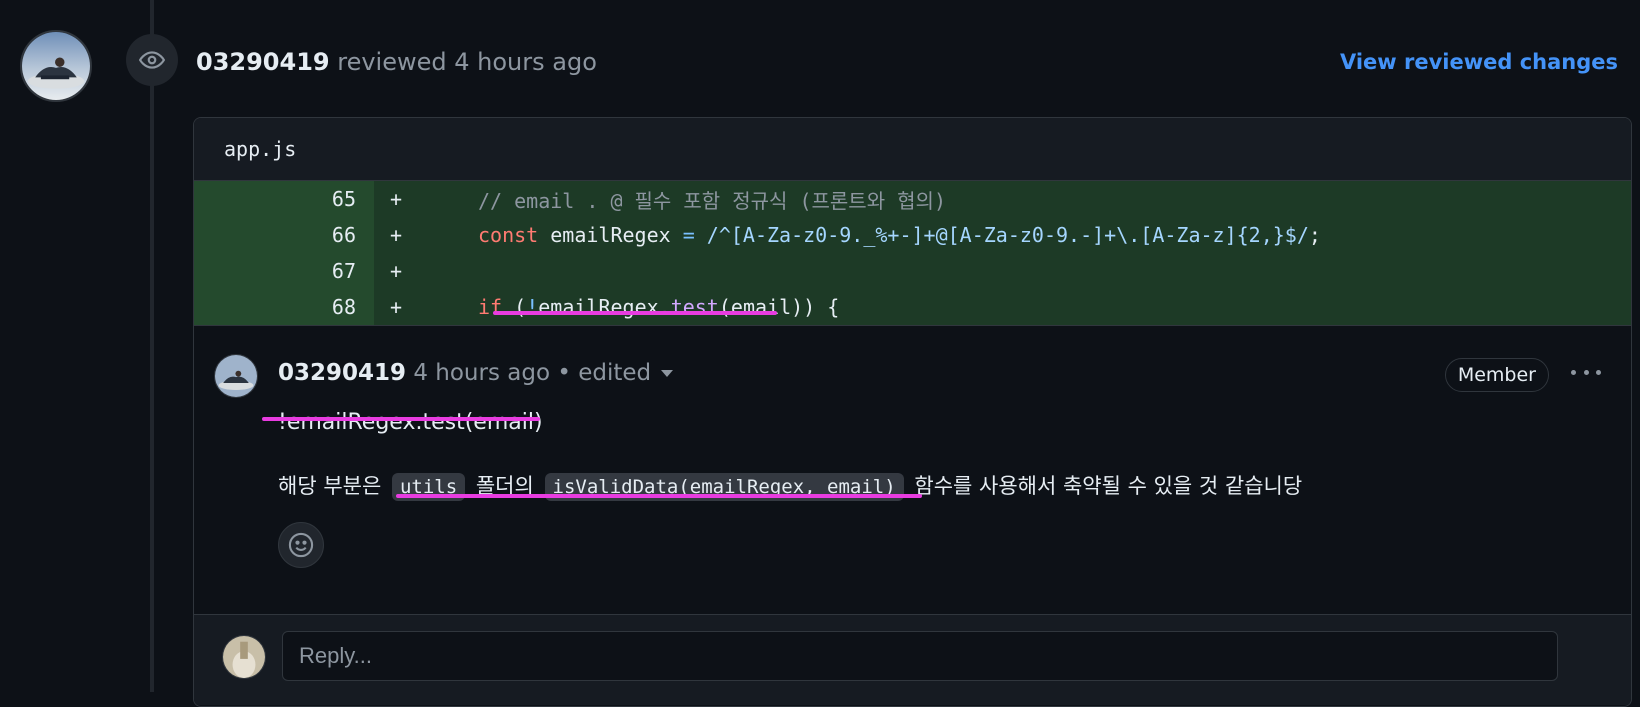 The width and height of the screenshot is (1640, 707). Describe the element at coordinates (600, 373) in the screenshot. I see `edited-label: • edited` at that location.